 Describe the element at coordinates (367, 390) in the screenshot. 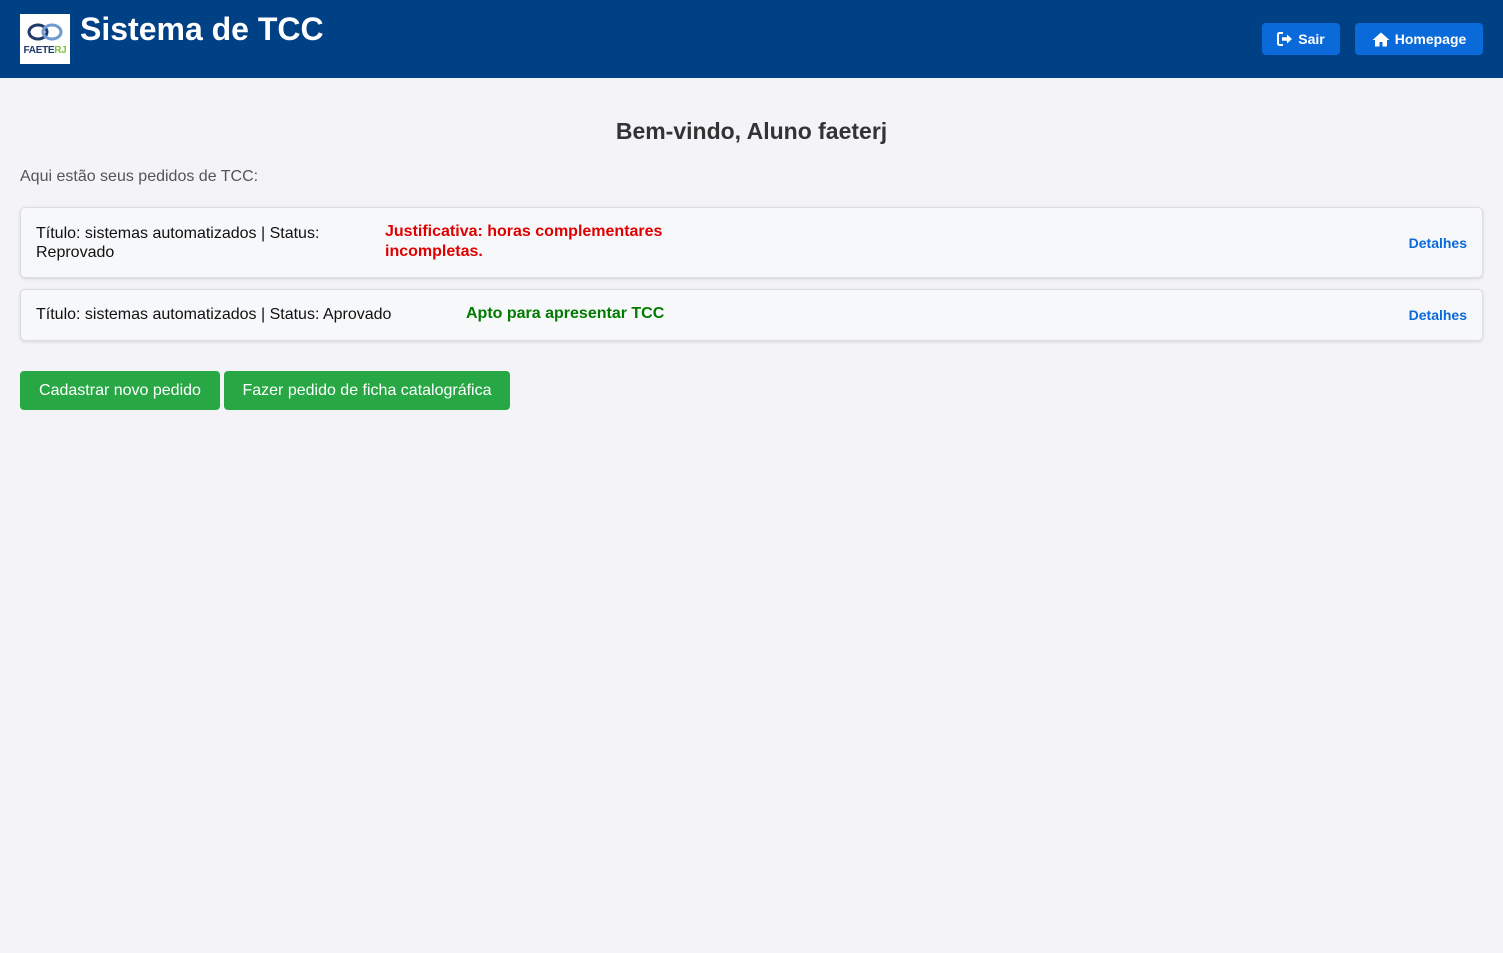

I see `catalog-request-button: Fazer pedido de ficha catalográfica` at that location.